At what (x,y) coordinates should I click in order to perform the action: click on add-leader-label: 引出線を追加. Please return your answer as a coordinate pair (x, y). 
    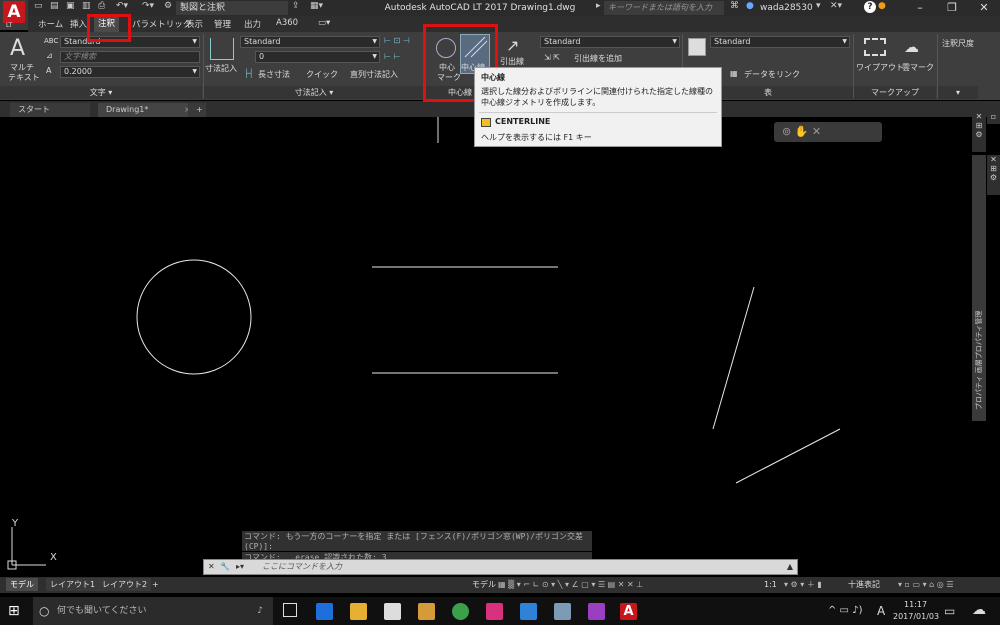
    Looking at the image, I should click on (598, 58).